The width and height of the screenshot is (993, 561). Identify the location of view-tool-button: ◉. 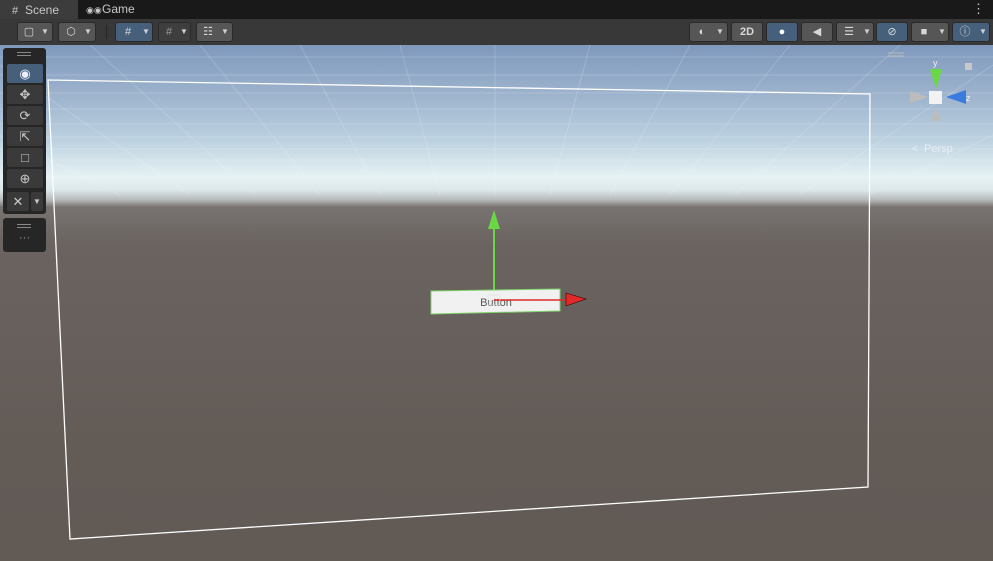
(25, 73).